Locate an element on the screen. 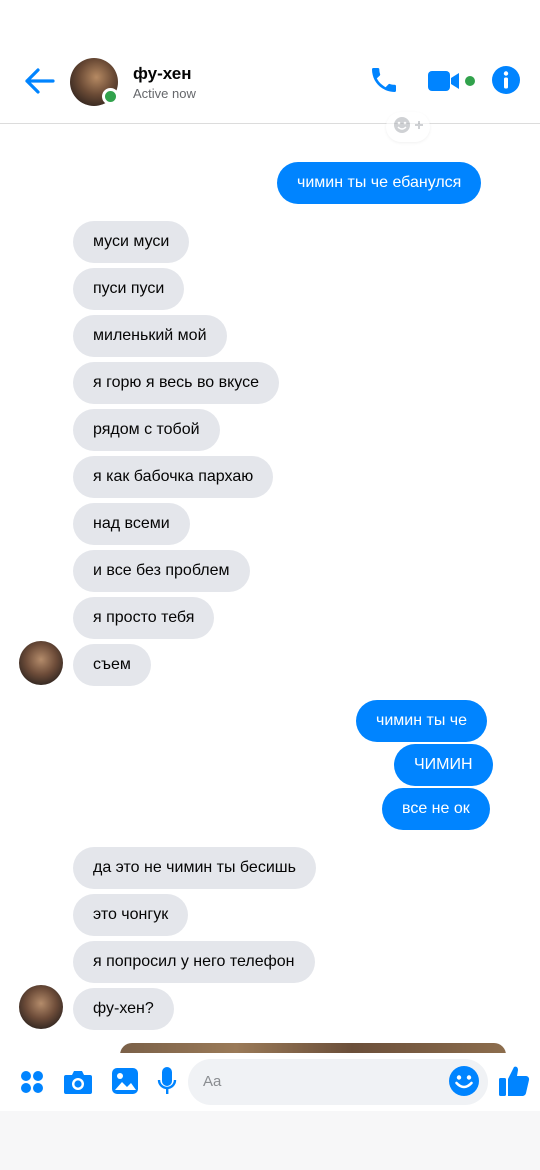 The image size is (540, 1170). microphone-icon is located at coordinates (167, 1084).